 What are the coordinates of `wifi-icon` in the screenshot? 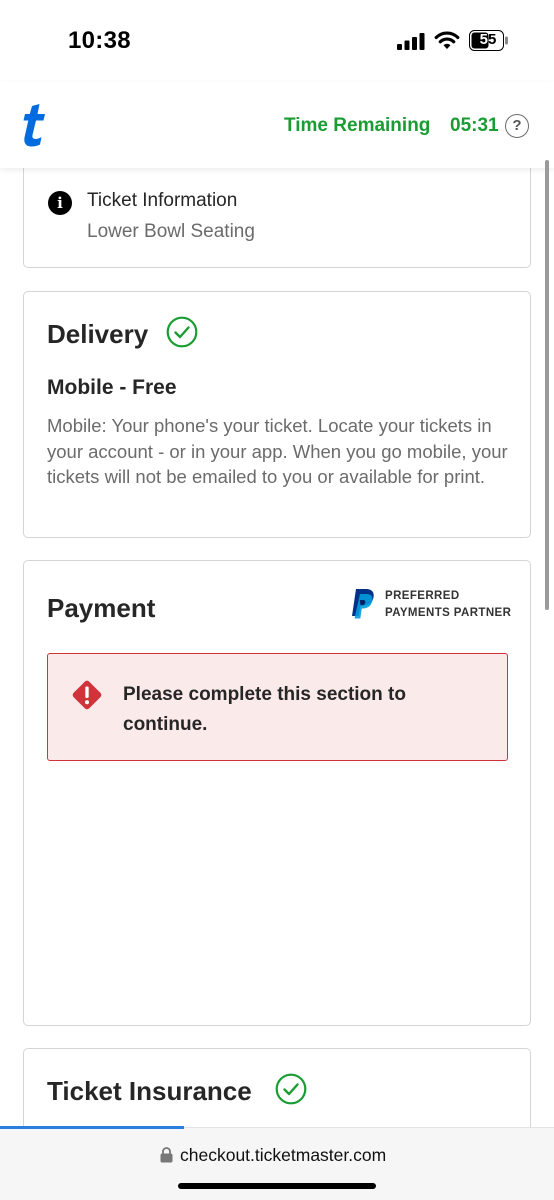 It's located at (447, 40).